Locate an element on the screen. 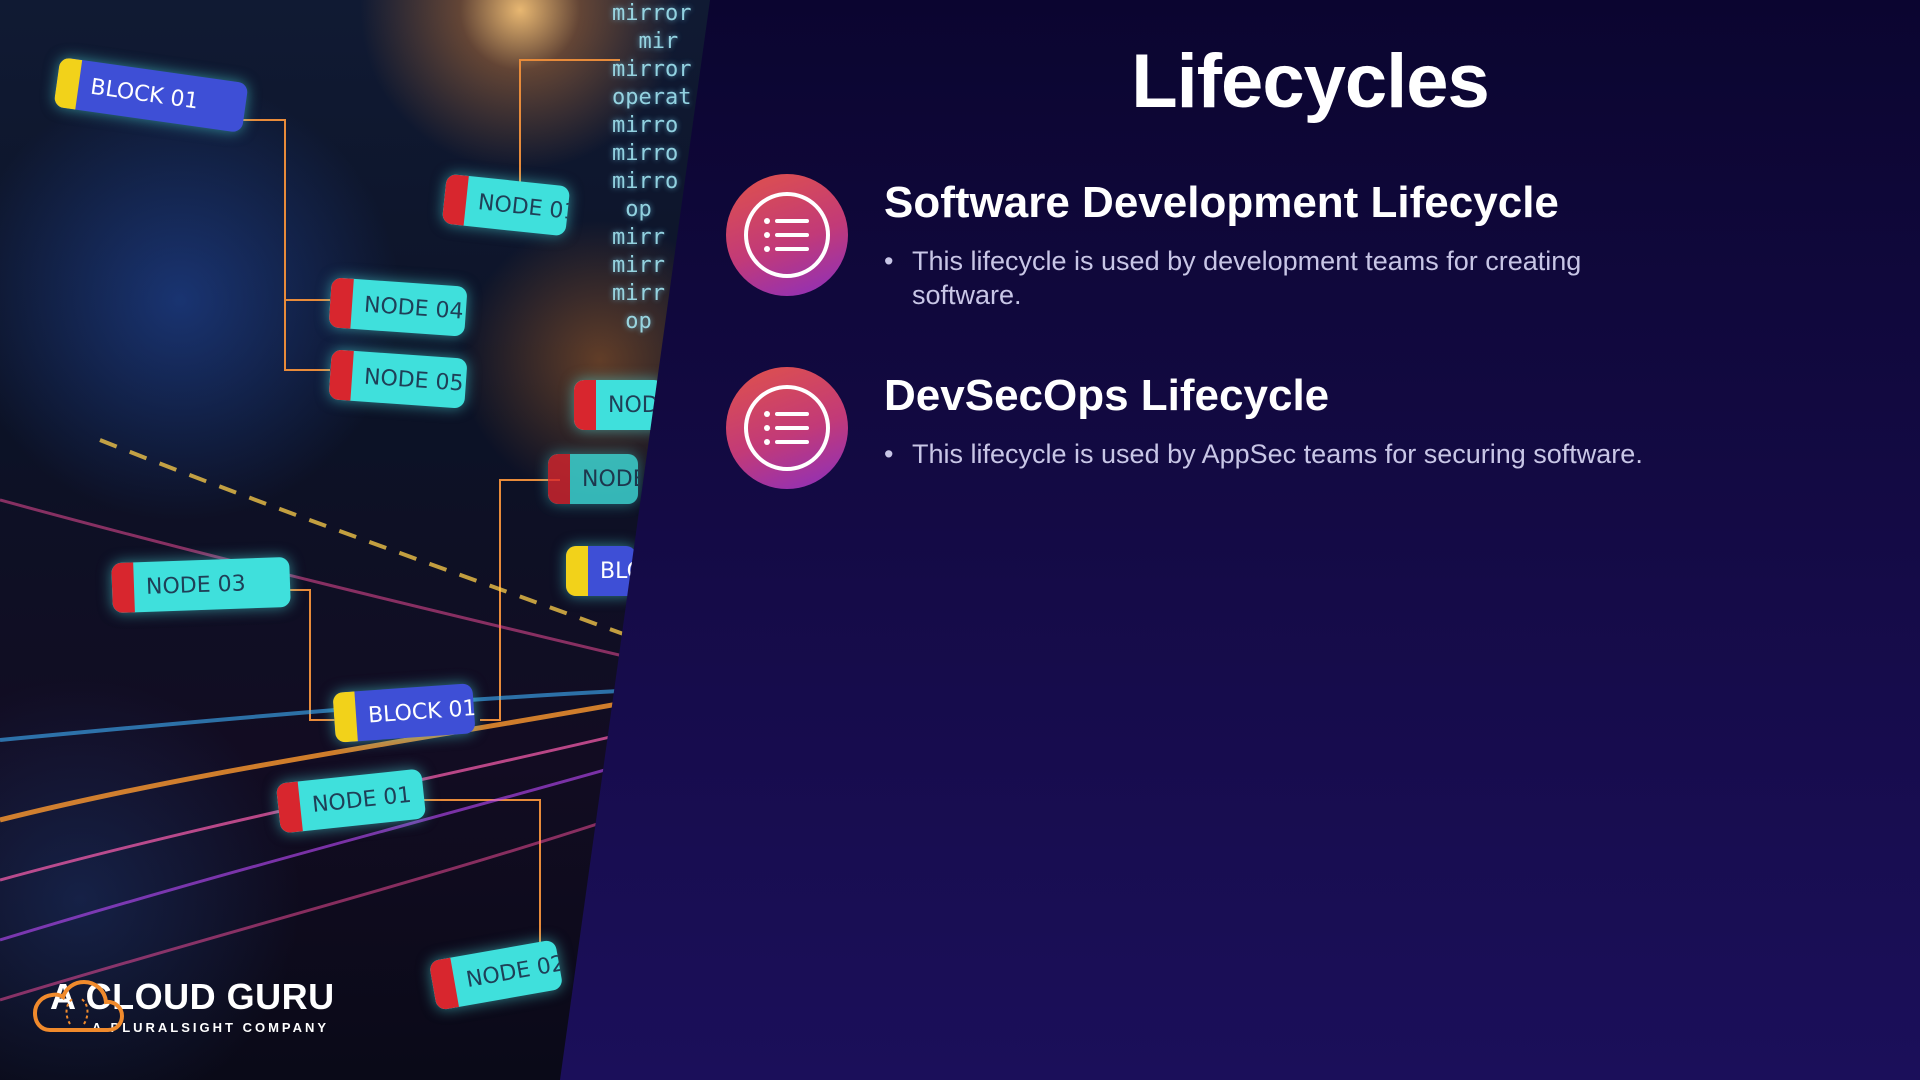 This screenshot has height=1080, width=1920. cloud-logo-icon is located at coordinates (78, 1005).